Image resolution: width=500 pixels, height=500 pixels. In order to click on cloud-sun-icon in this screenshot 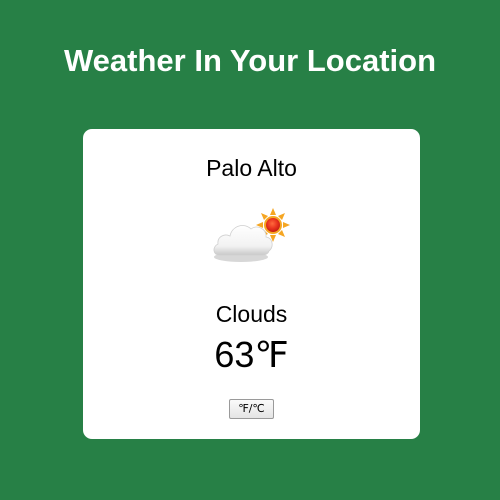, I will do `click(256, 237)`.